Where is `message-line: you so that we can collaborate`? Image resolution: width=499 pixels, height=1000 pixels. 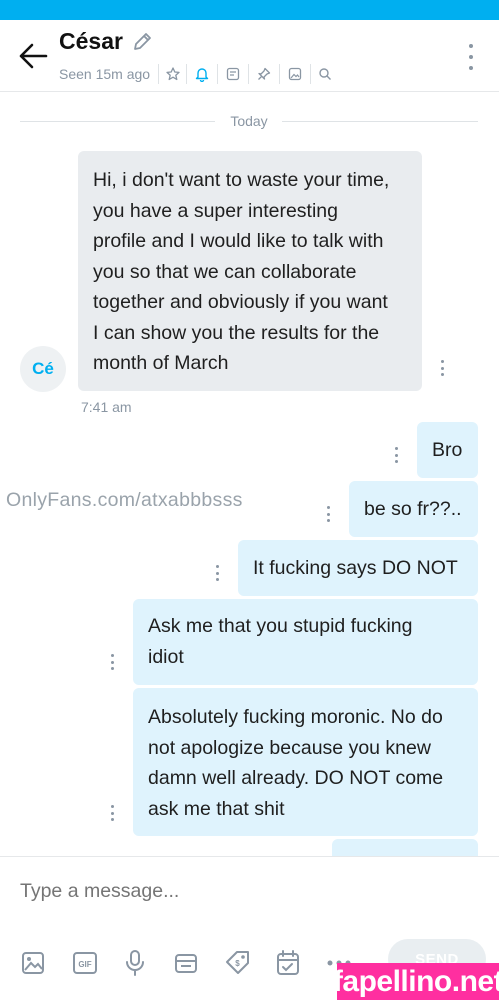
message-line: you so that we can collaborate is located at coordinates (225, 271).